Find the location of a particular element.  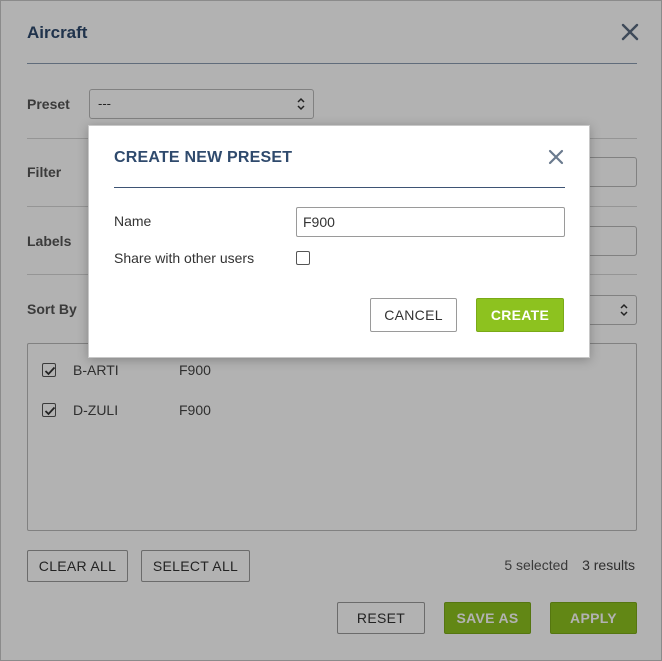

name-label: Name is located at coordinates (133, 221).